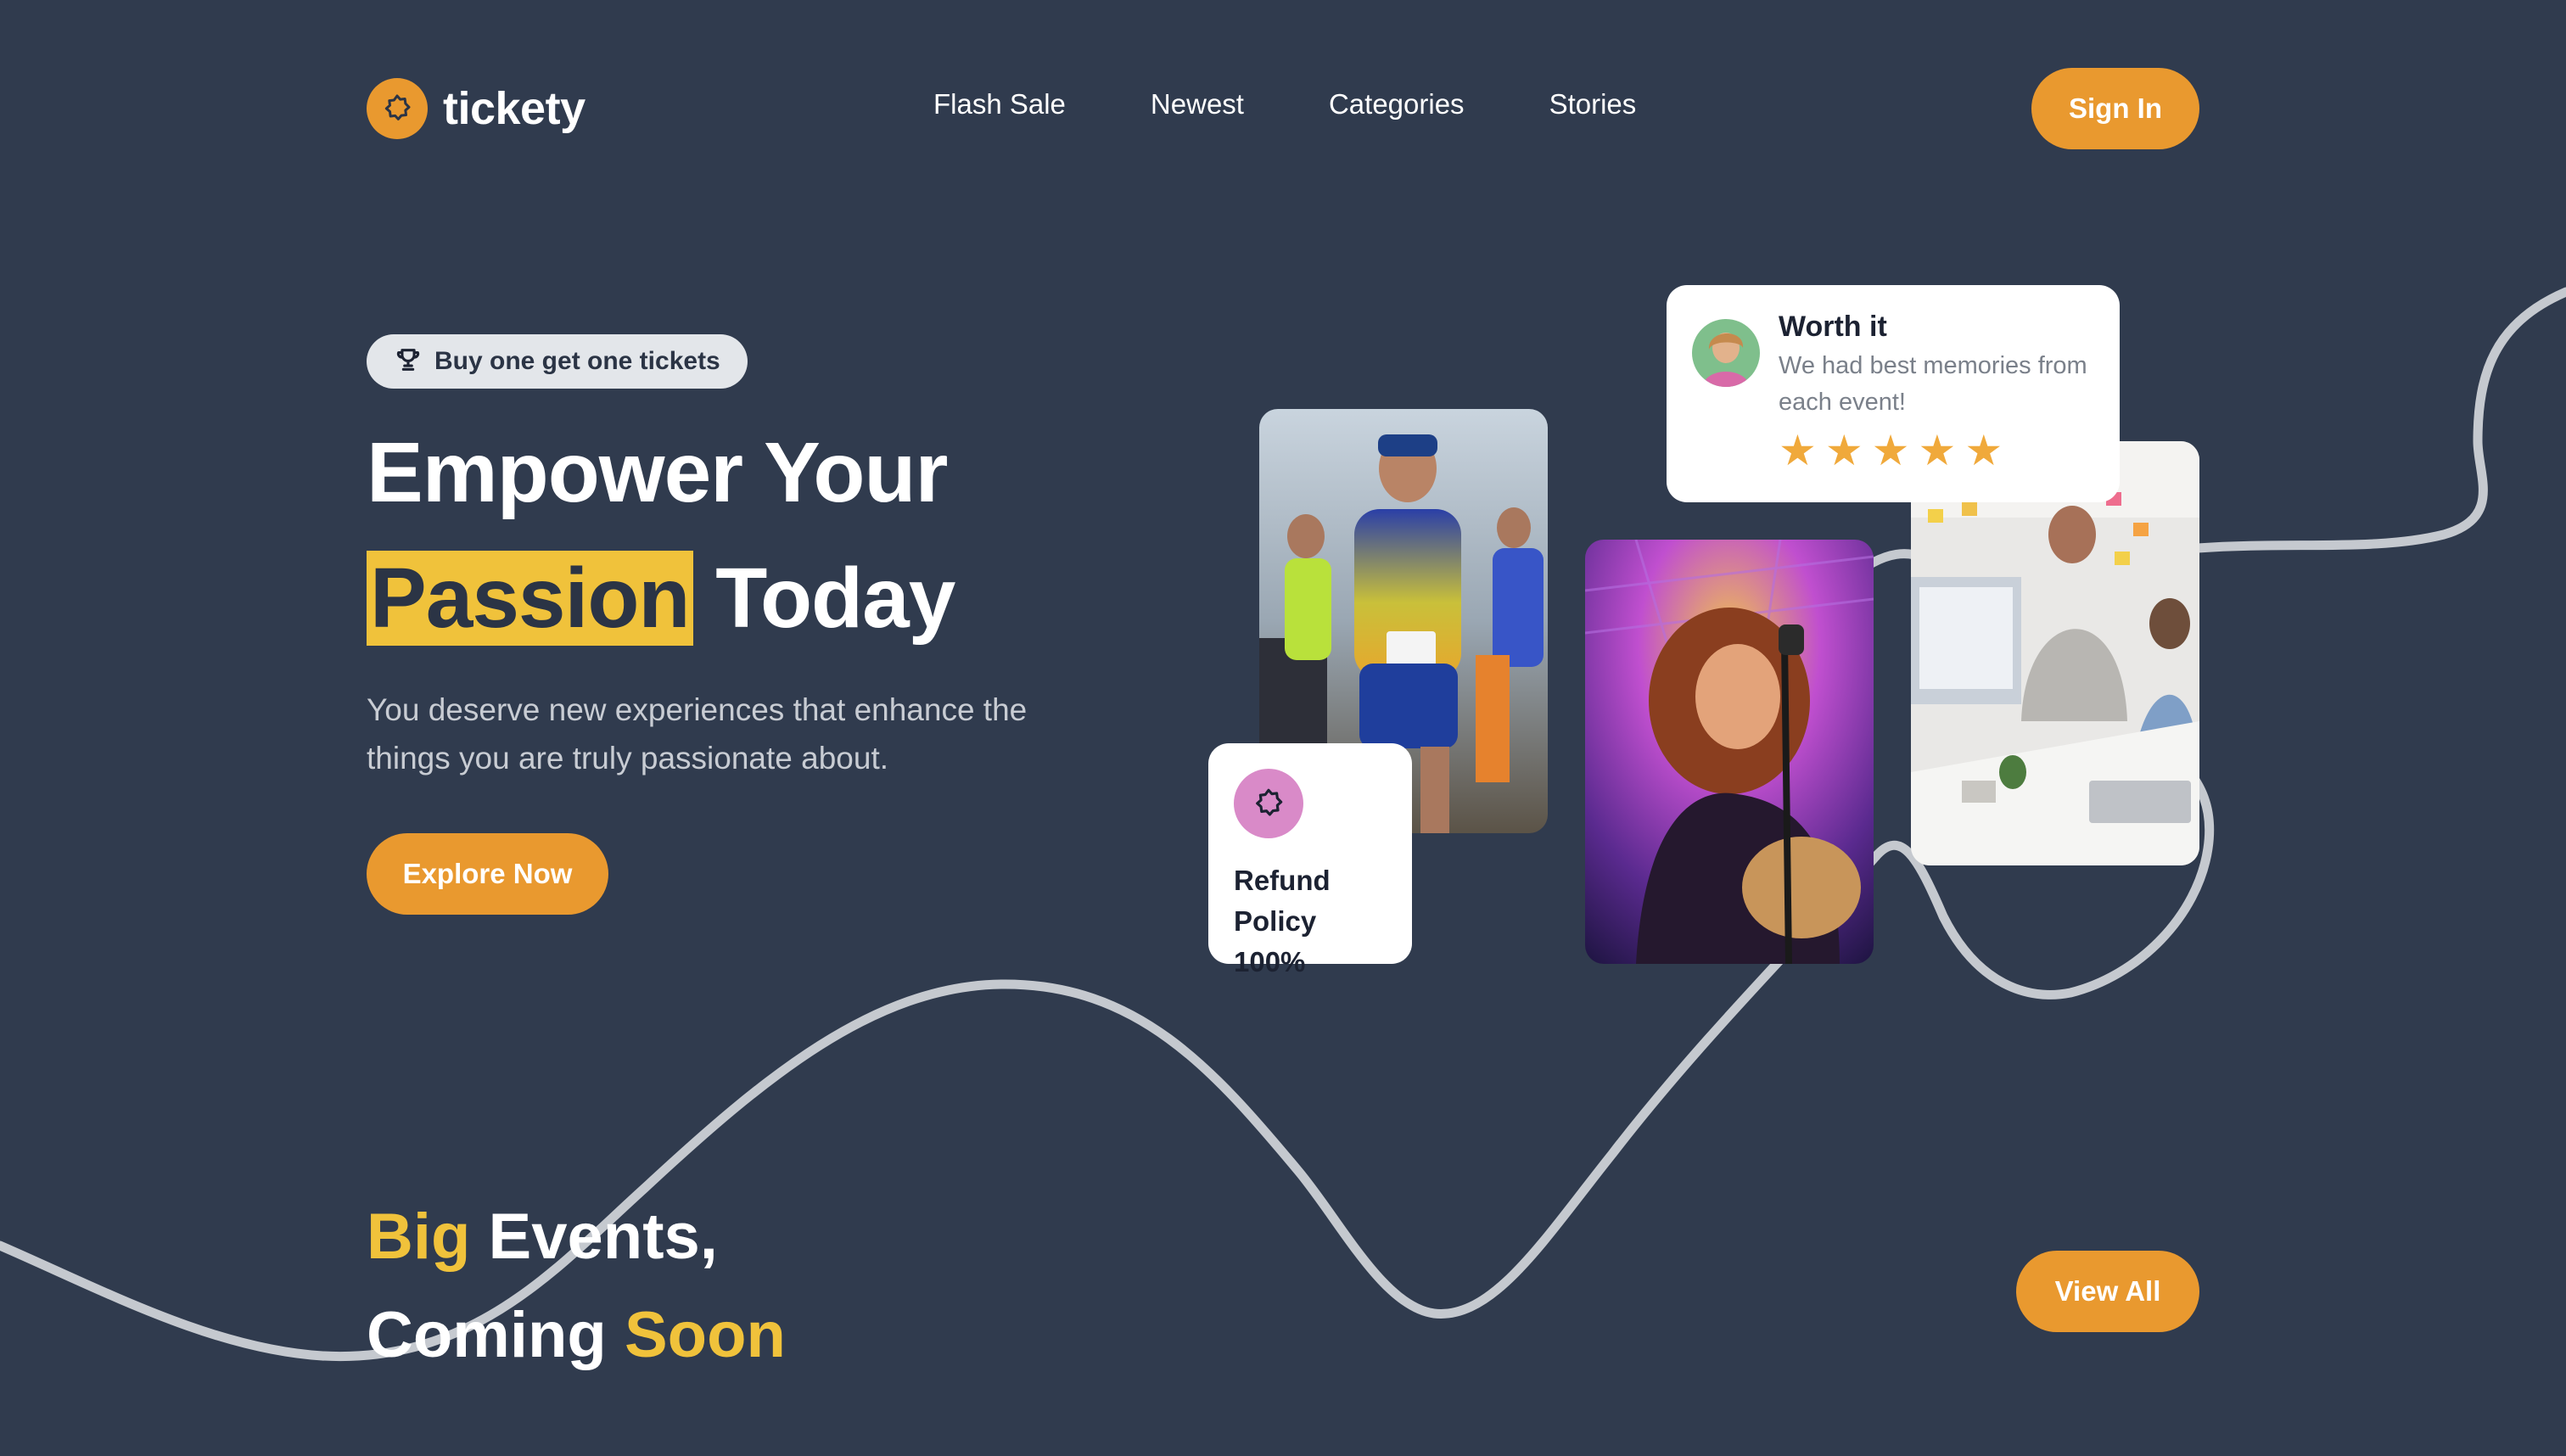 The width and height of the screenshot is (2566, 1456). I want to click on nav-item-stories: Stories, so click(1593, 104).